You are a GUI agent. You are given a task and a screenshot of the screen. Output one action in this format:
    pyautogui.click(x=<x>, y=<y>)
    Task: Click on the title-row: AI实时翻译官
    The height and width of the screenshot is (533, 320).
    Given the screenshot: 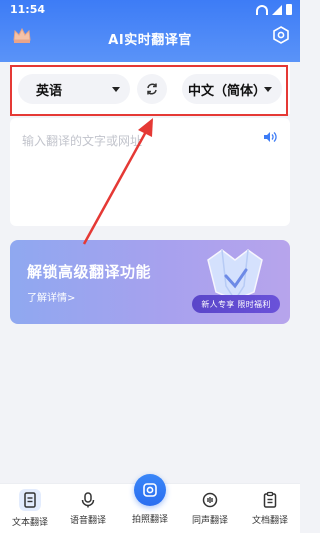 What is the action you would take?
    pyautogui.click(x=150, y=37)
    